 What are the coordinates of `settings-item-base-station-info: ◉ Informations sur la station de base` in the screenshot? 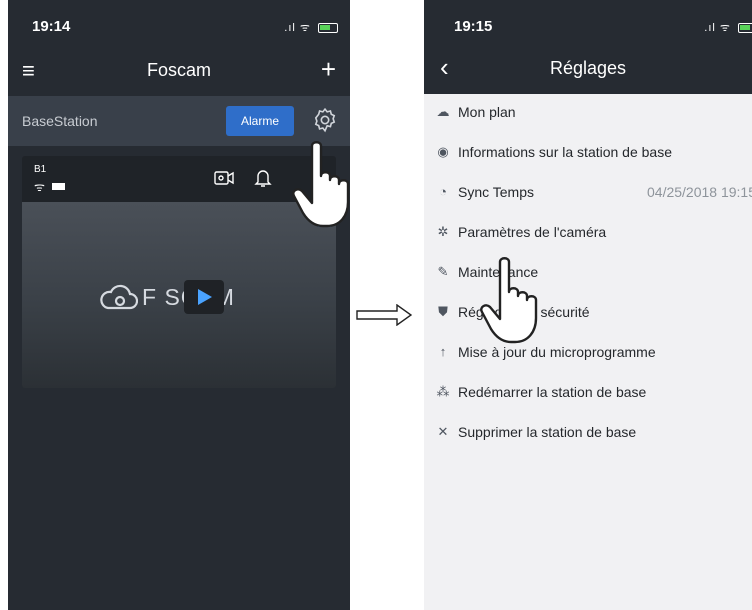 It's located at (588, 154).